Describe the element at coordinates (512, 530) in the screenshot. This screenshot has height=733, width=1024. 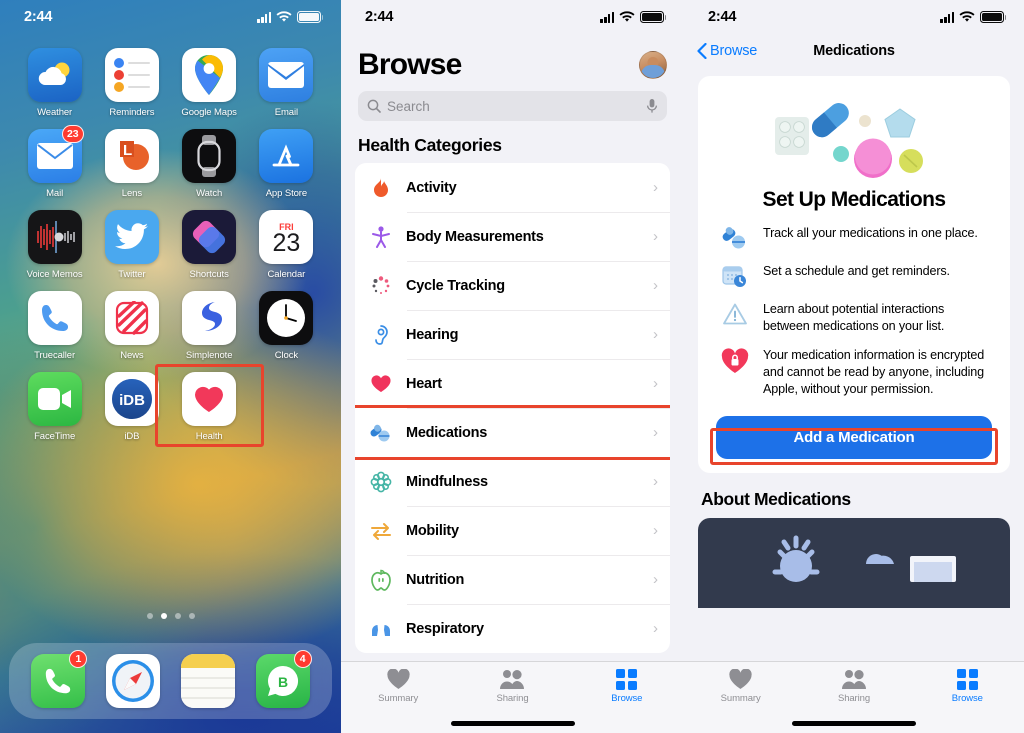
I see `category-row-mobility: Mobility ›` at that location.